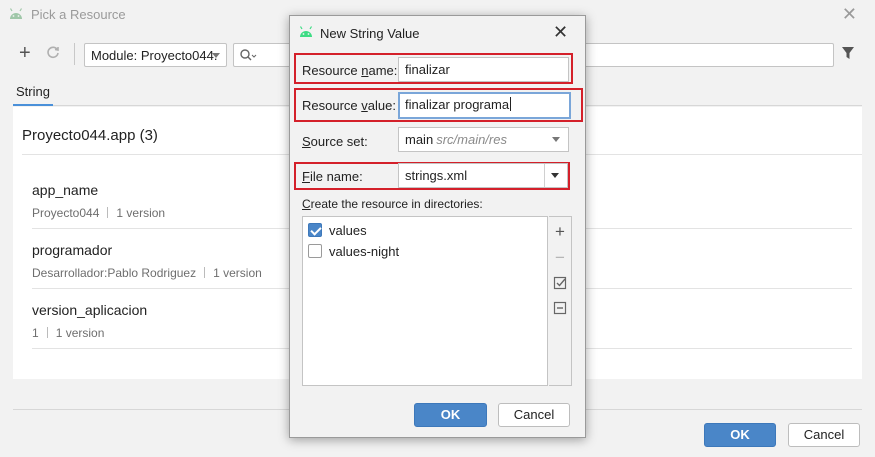  I want to click on source-set-value: main, so click(419, 139).